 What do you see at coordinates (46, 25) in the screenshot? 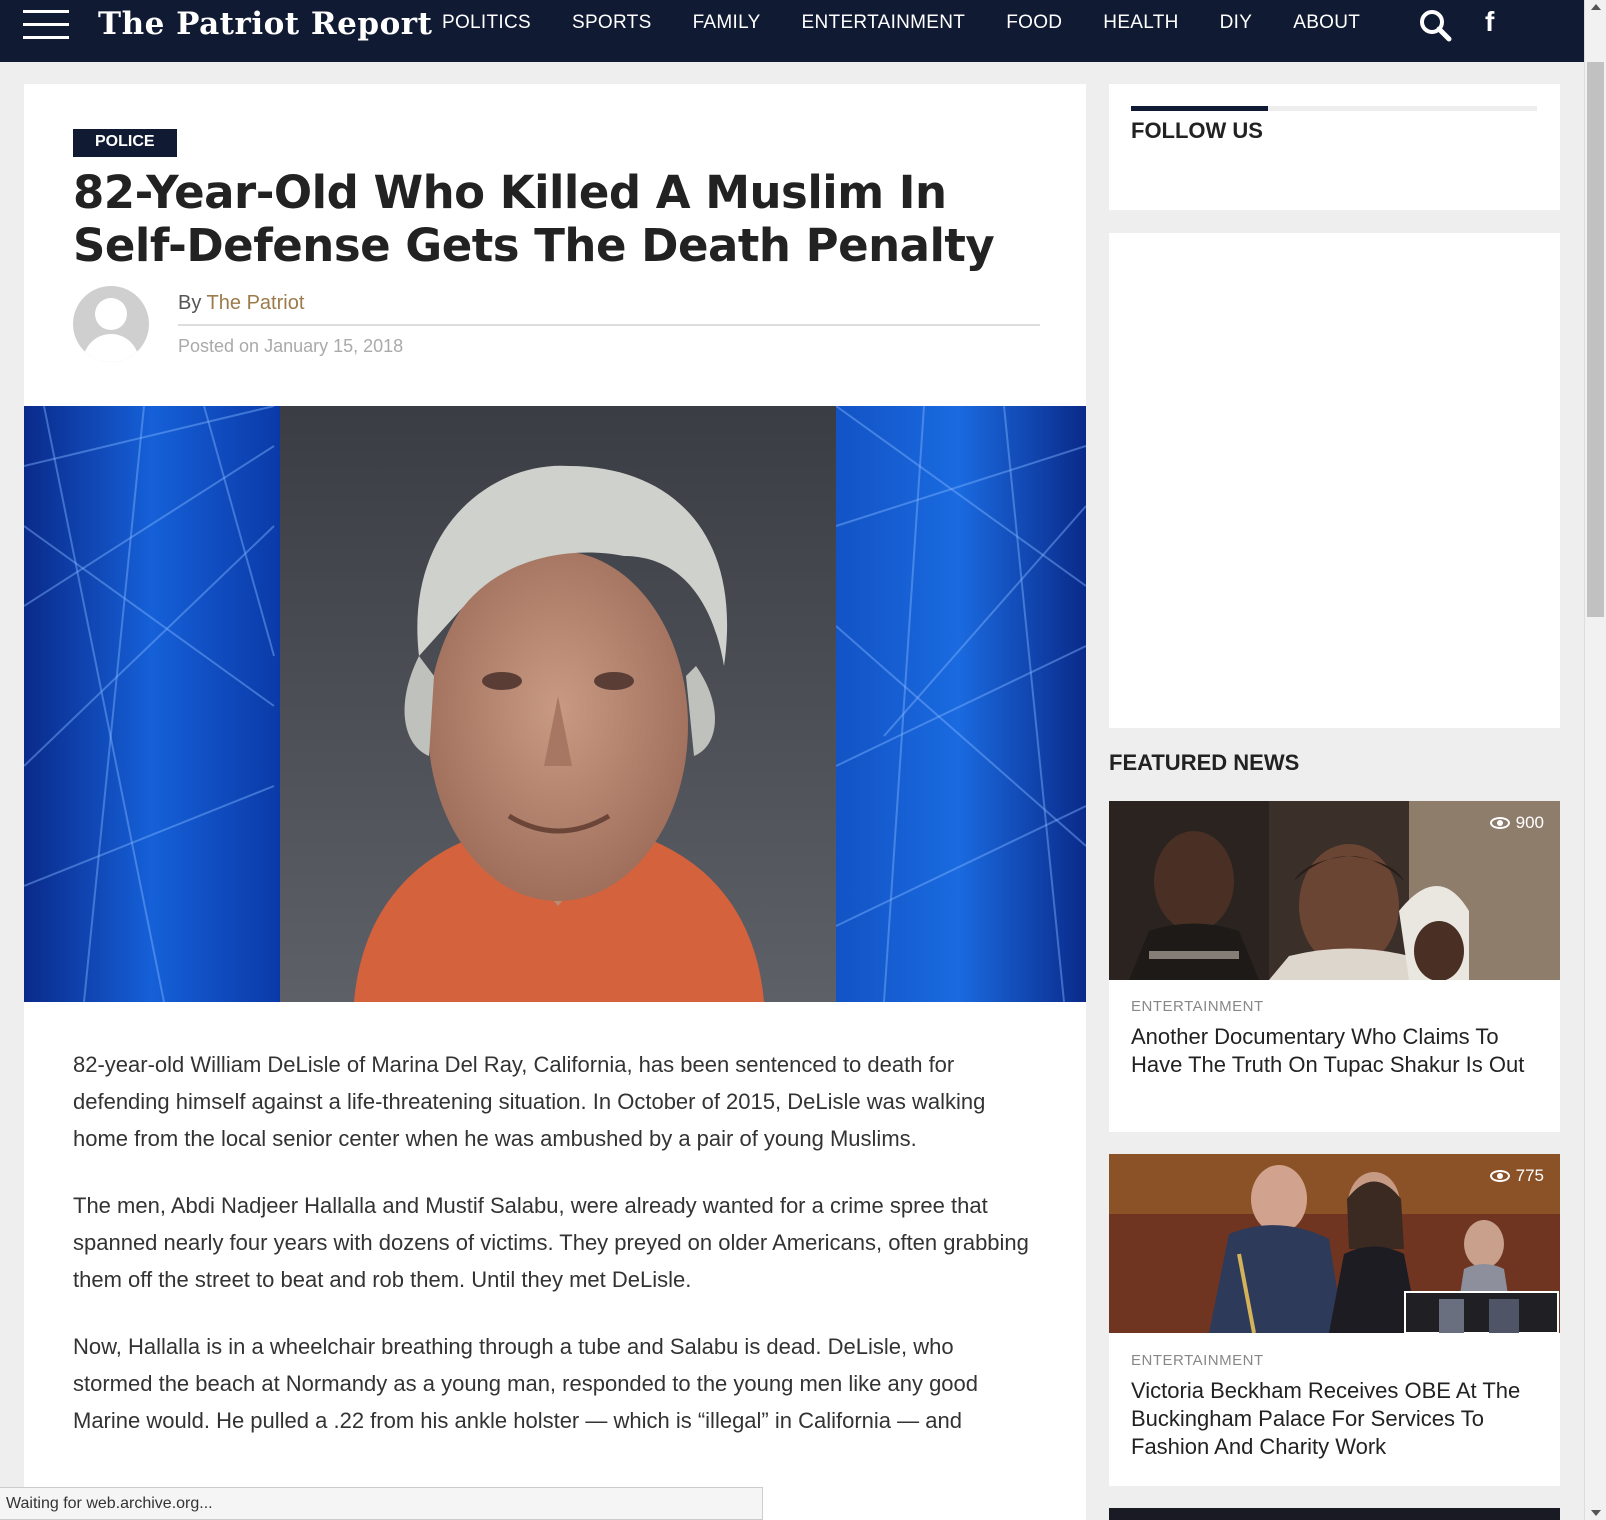
I see `menu-icon` at bounding box center [46, 25].